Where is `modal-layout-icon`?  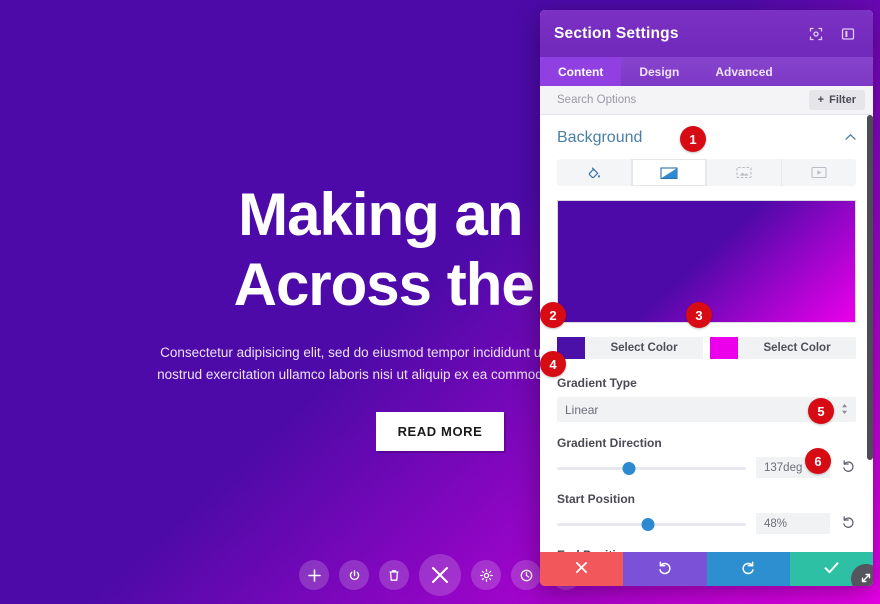 modal-layout-icon is located at coordinates (848, 34).